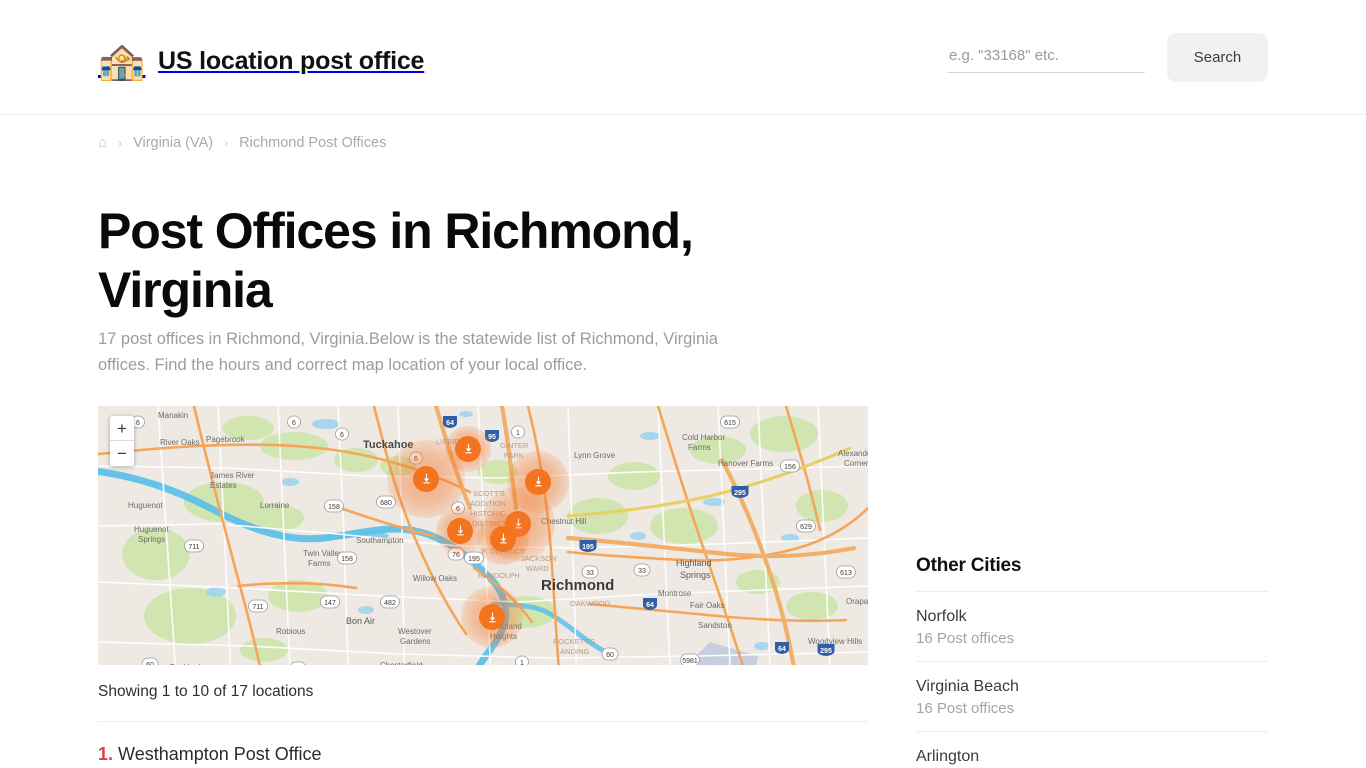  Describe the element at coordinates (577, 585) in the screenshot. I see `map-place-label: Richmond` at that location.